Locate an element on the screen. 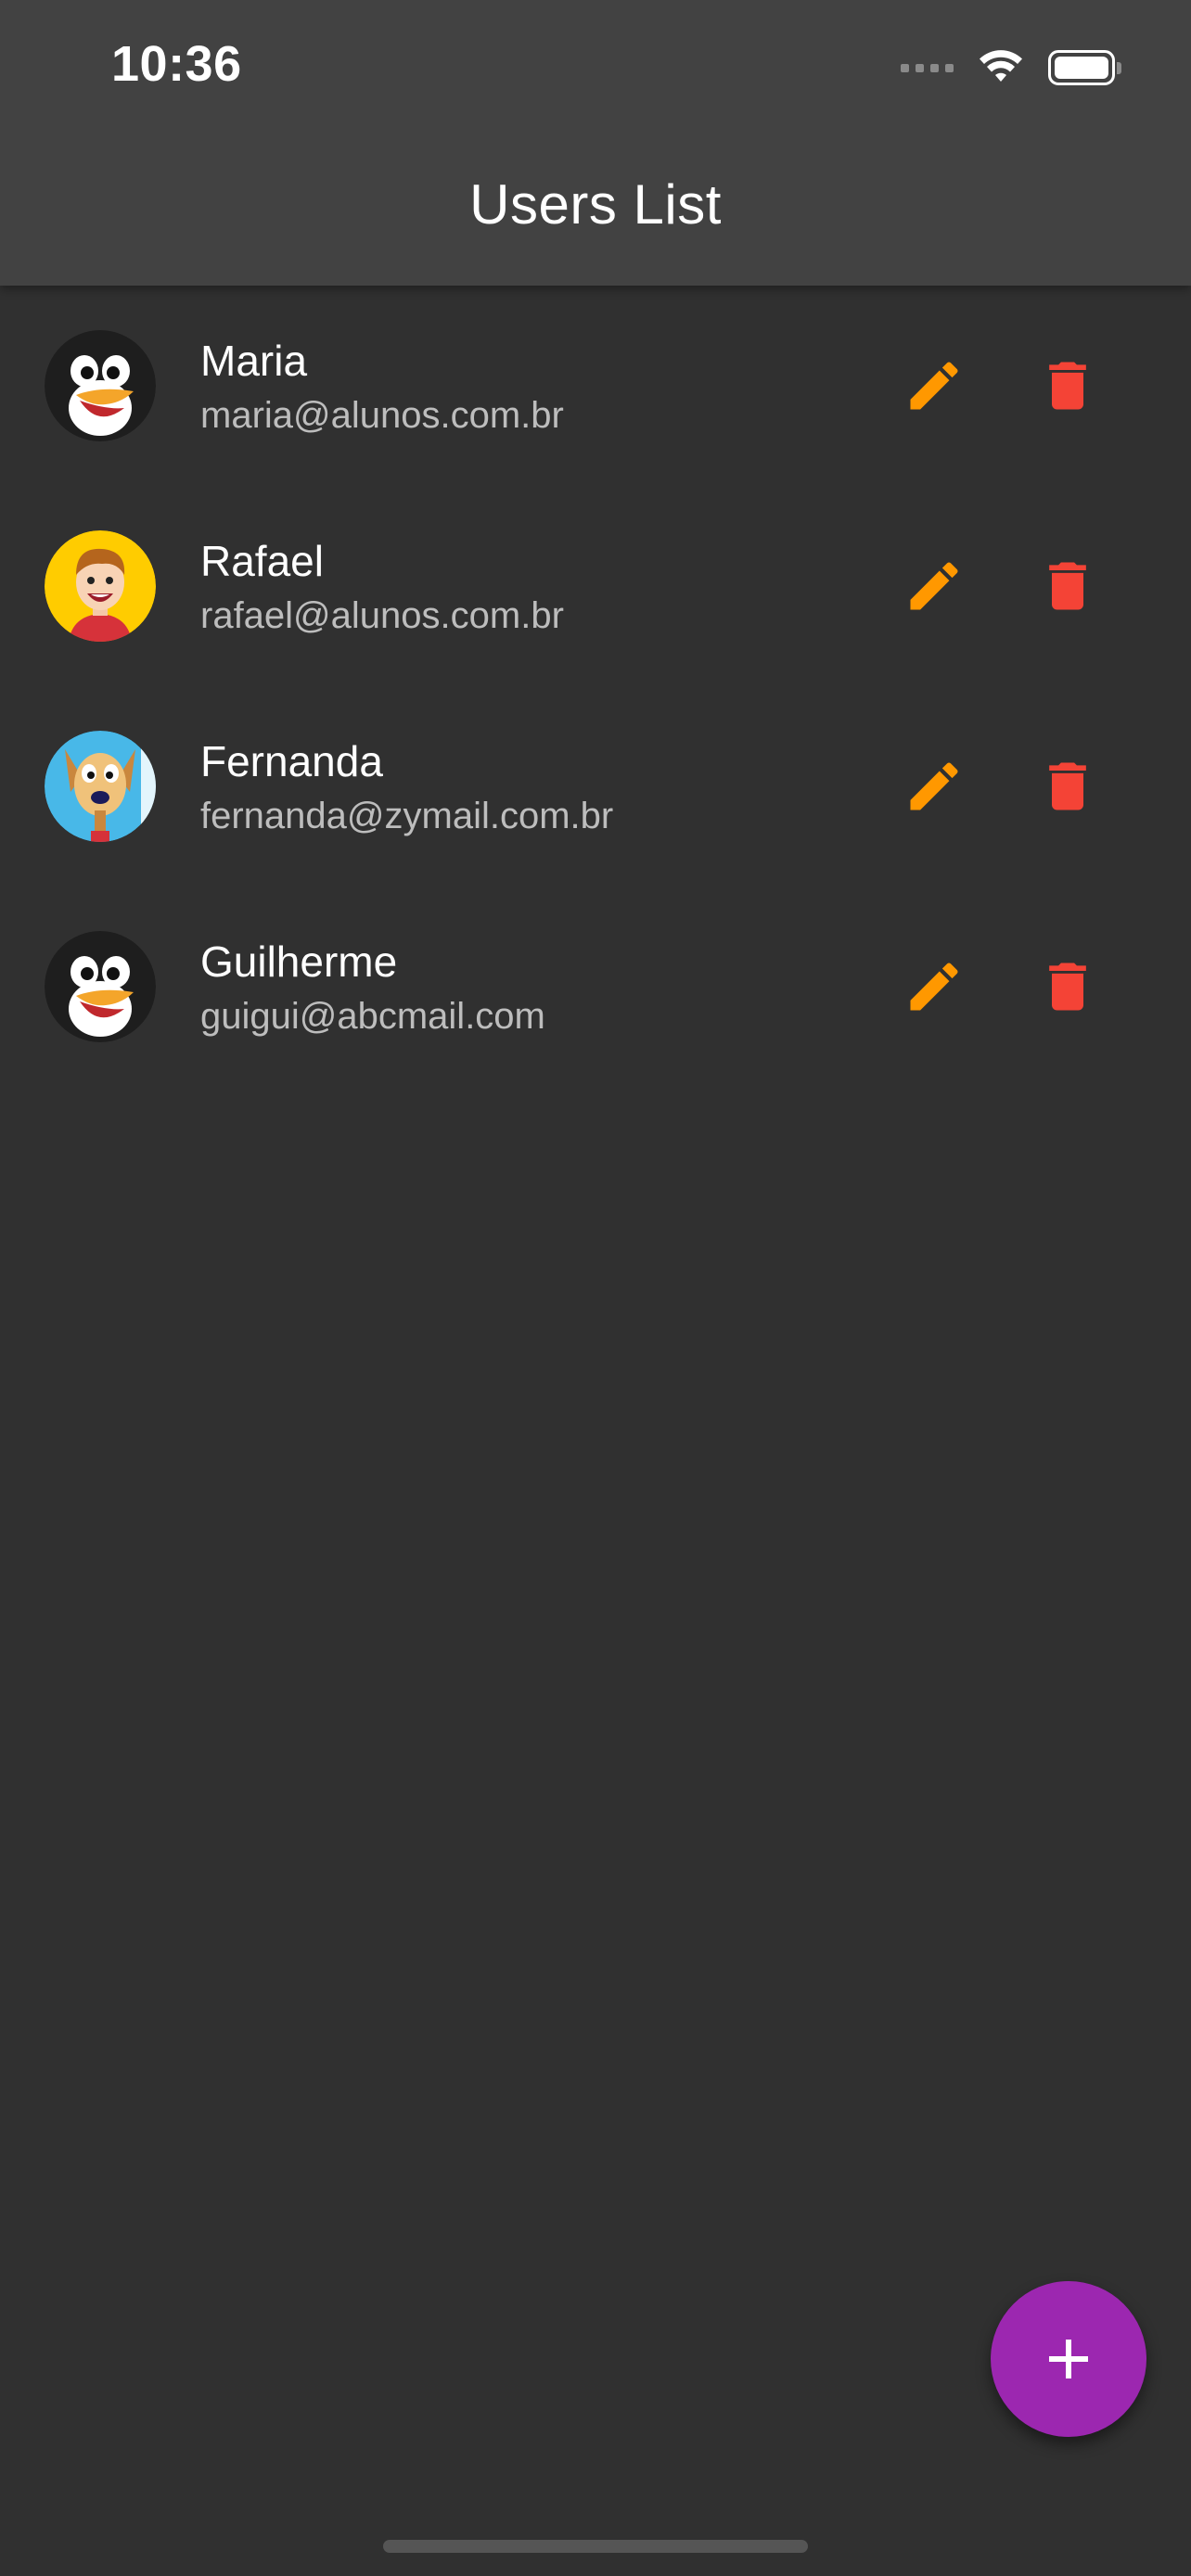 Image resolution: width=1191 pixels, height=2576 pixels. dog-avatar-icon is located at coordinates (100, 786).